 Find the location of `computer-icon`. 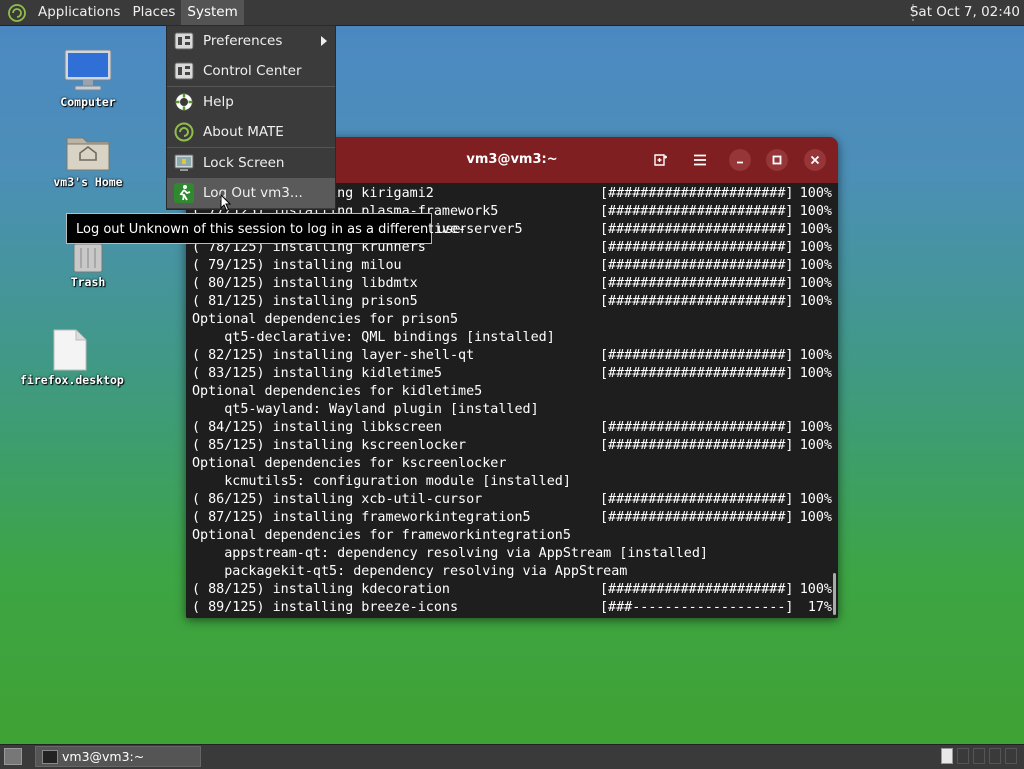

computer-icon is located at coordinates (88, 70).